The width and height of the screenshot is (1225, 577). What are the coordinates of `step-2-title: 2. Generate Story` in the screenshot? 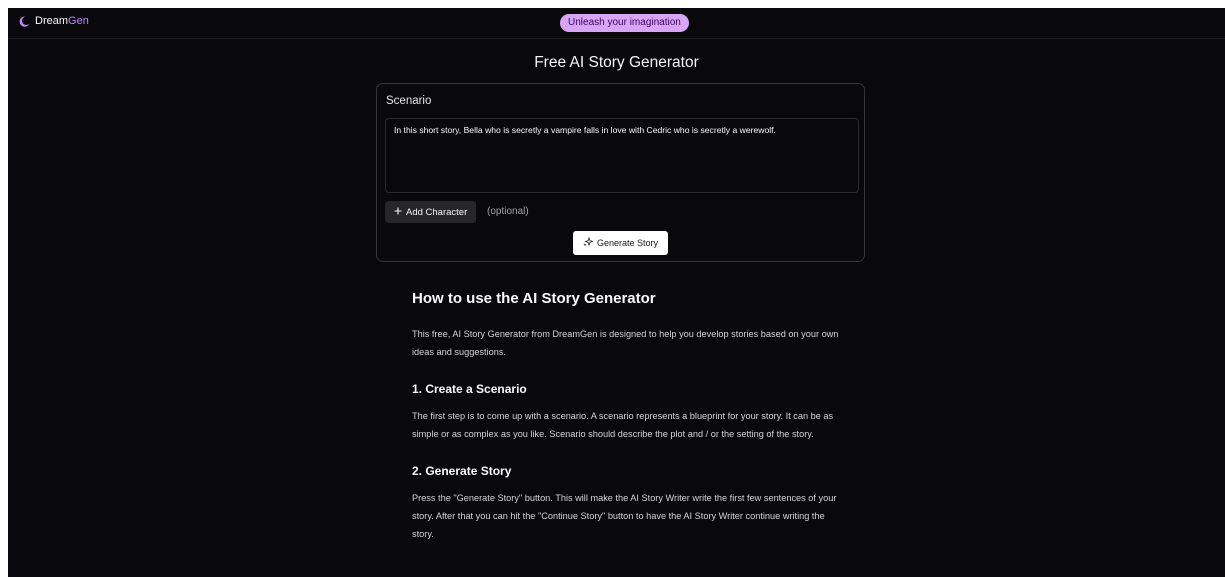 It's located at (462, 471).